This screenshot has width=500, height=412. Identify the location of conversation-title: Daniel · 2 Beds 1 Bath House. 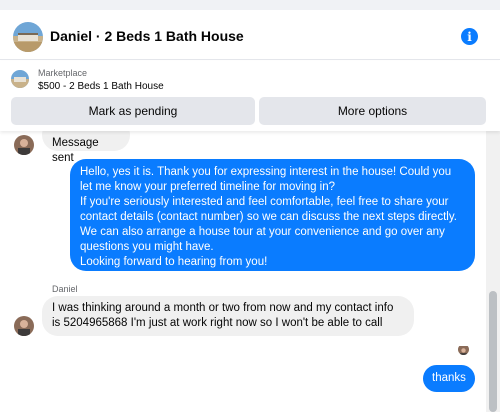
(147, 36).